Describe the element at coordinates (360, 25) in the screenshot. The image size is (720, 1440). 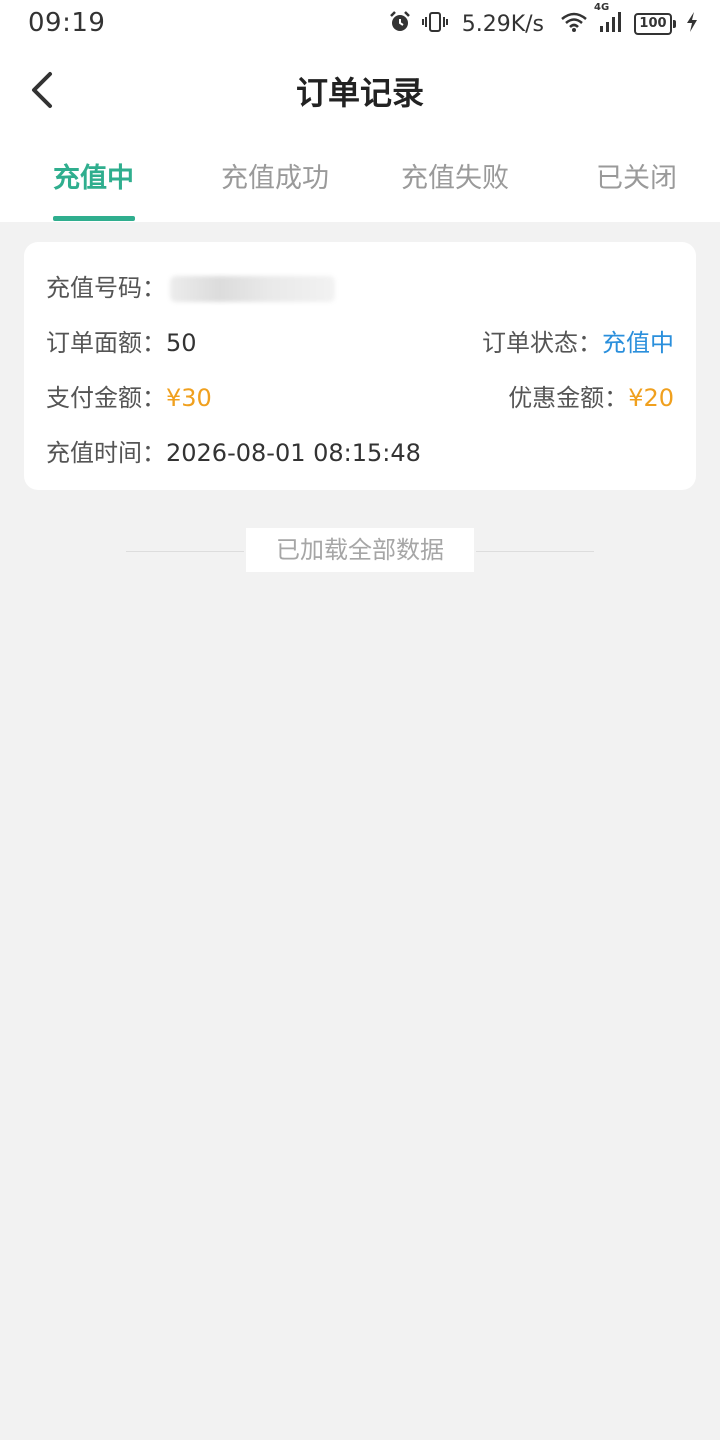
I see `status-bar: 09:19 5.29K/s 4G 100` at that location.